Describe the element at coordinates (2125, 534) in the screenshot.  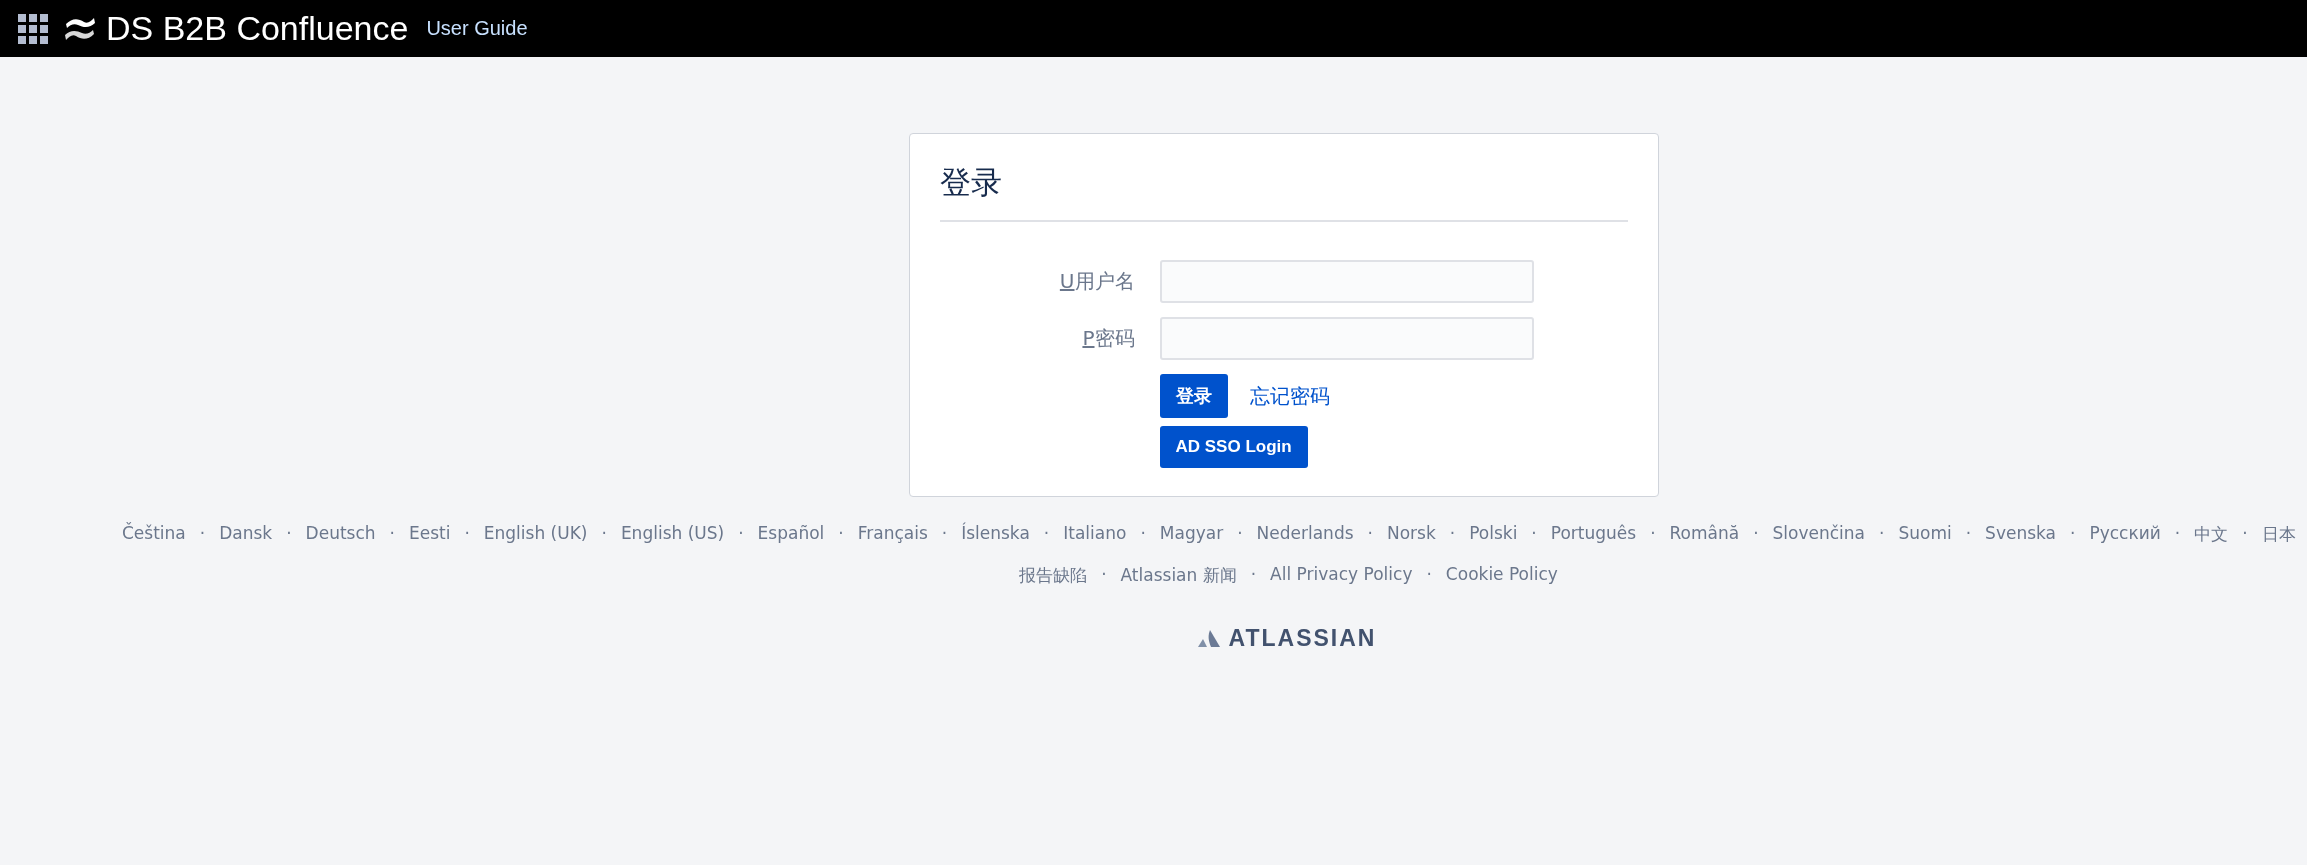
I see `language-link: Русский` at that location.